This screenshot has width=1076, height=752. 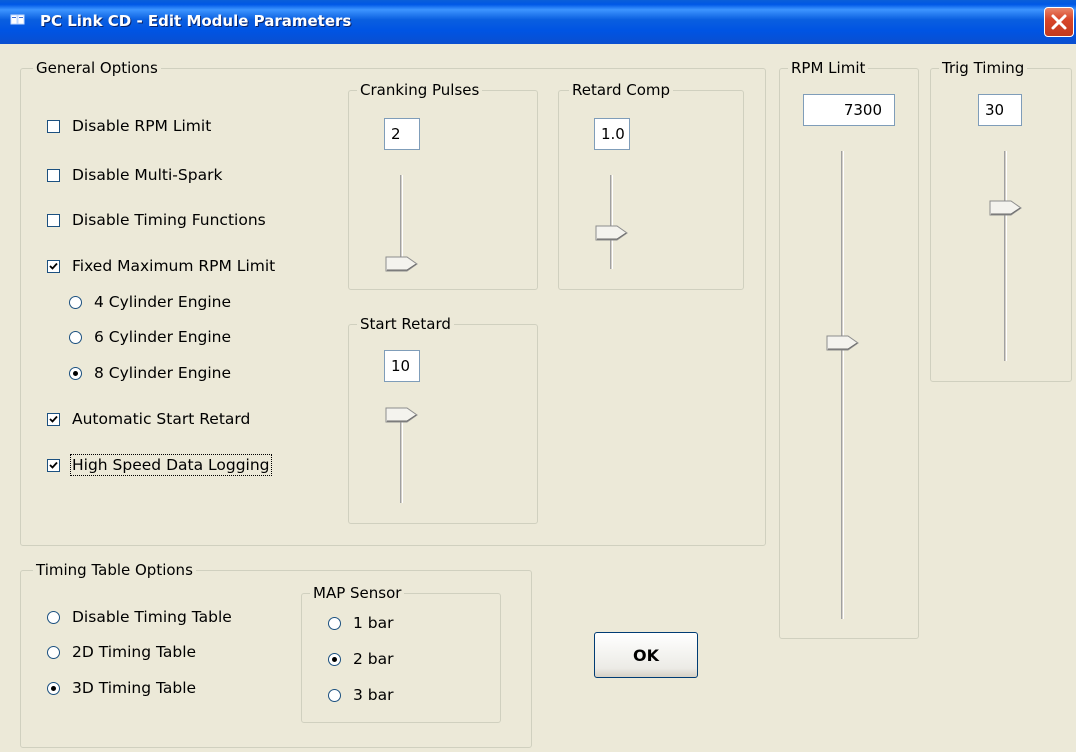 I want to click on close-button, so click(x=1059, y=22).